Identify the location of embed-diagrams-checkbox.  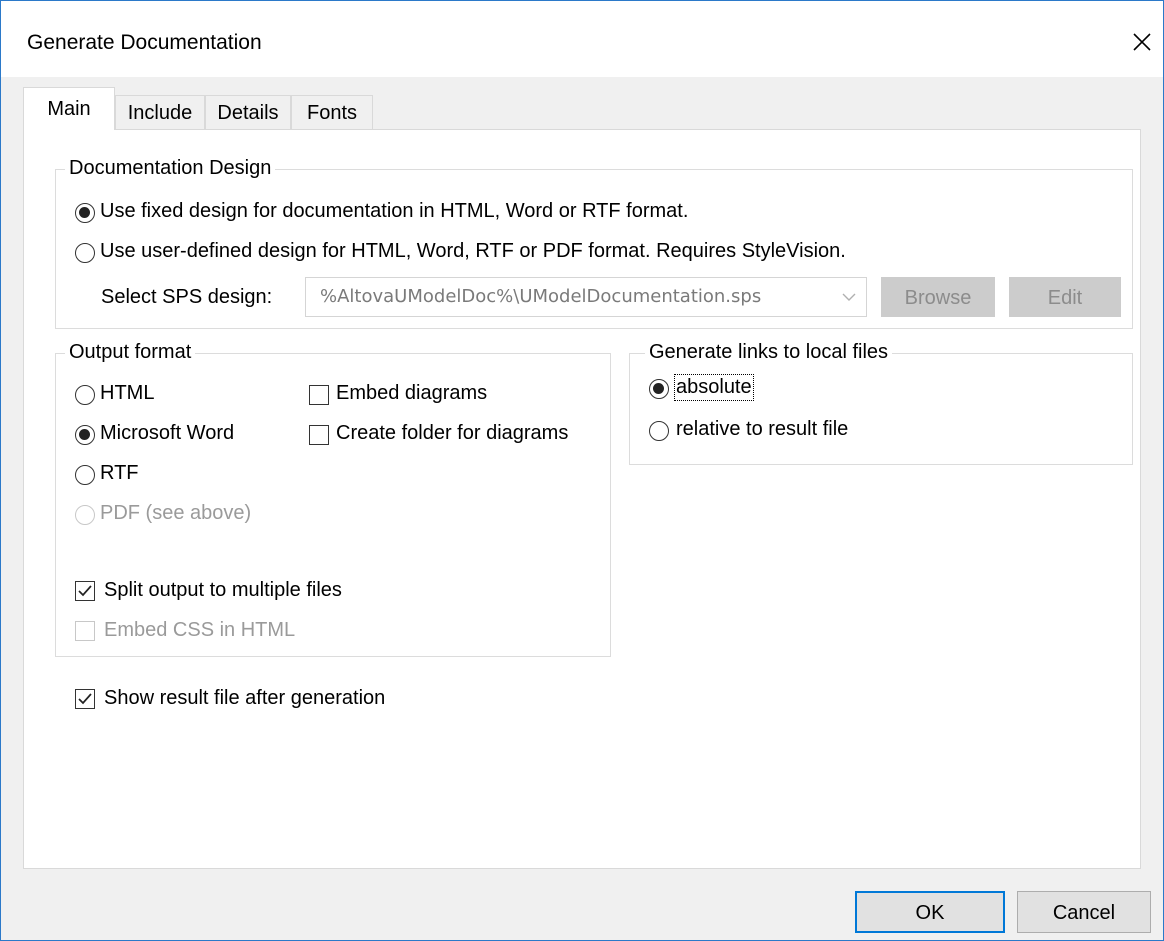
(319, 395).